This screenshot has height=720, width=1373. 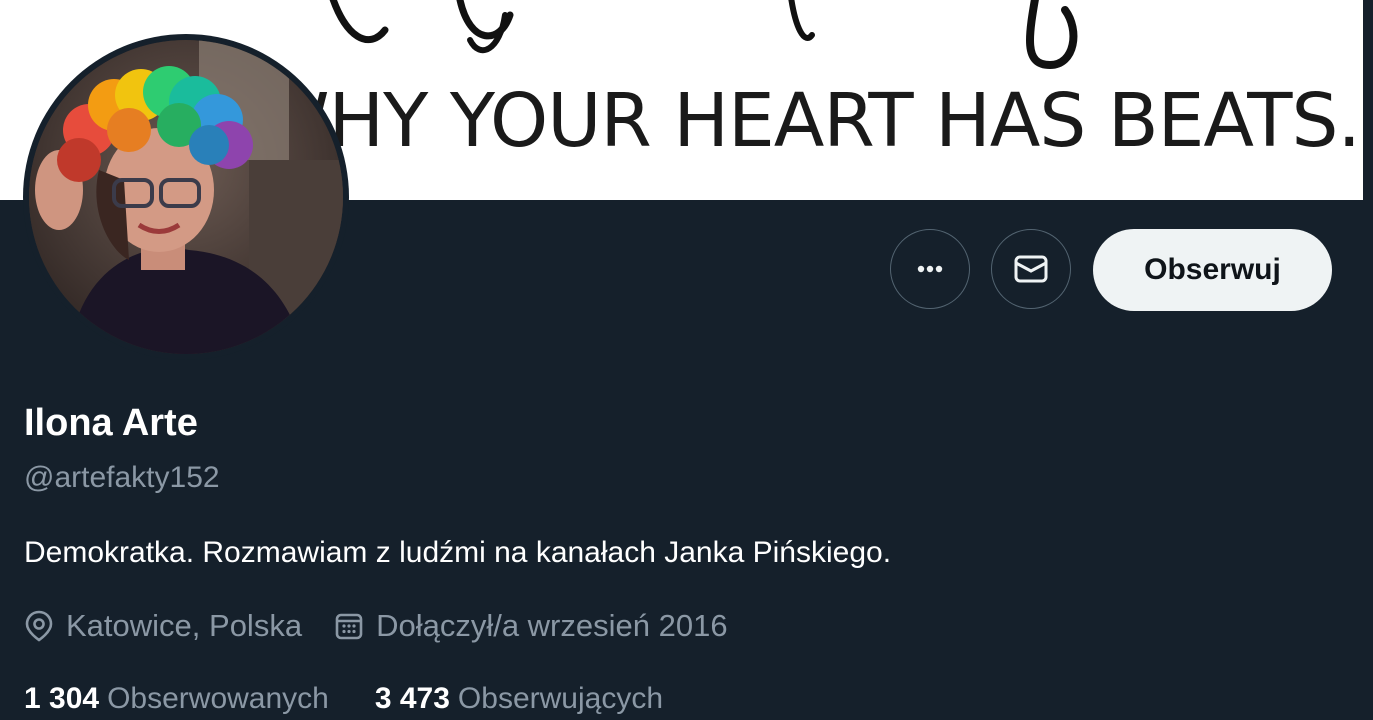 I want to click on followers-link: 3 473 Obserwujących, so click(x=519, y=699).